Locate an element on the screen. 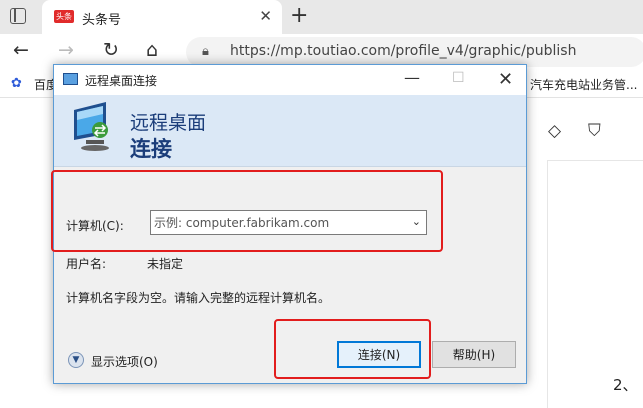 This screenshot has height=408, width=643. tab-strip: 头条 头条号 ✕ + is located at coordinates (321, 17).